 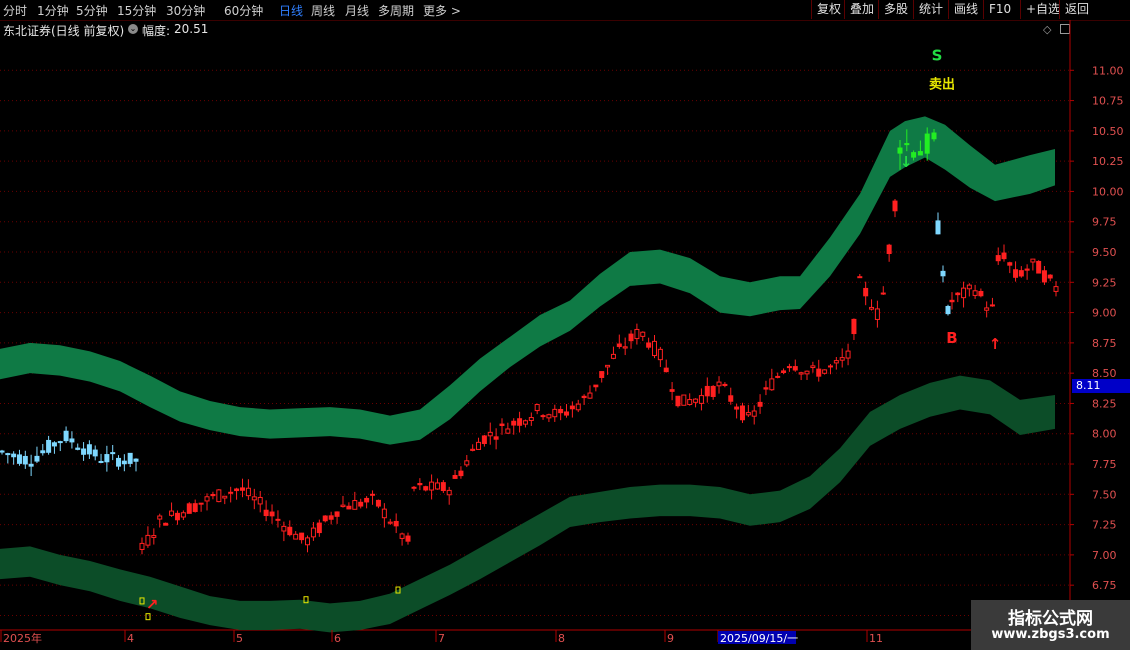 I want to click on y-tick-label-13: 7.75, so click(x=1104, y=464).